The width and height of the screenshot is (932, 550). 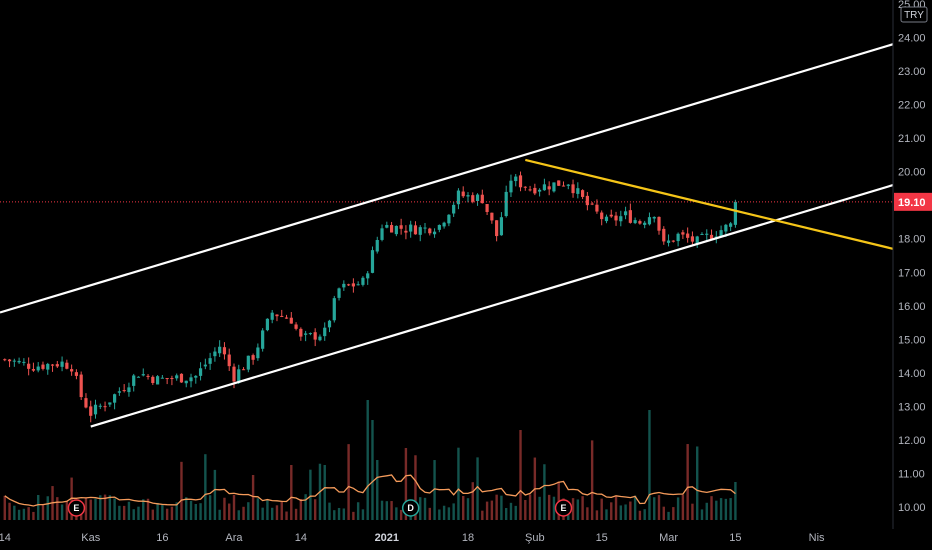 What do you see at coordinates (535, 538) in the screenshot?
I see `time-tick-label: Şub` at bounding box center [535, 538].